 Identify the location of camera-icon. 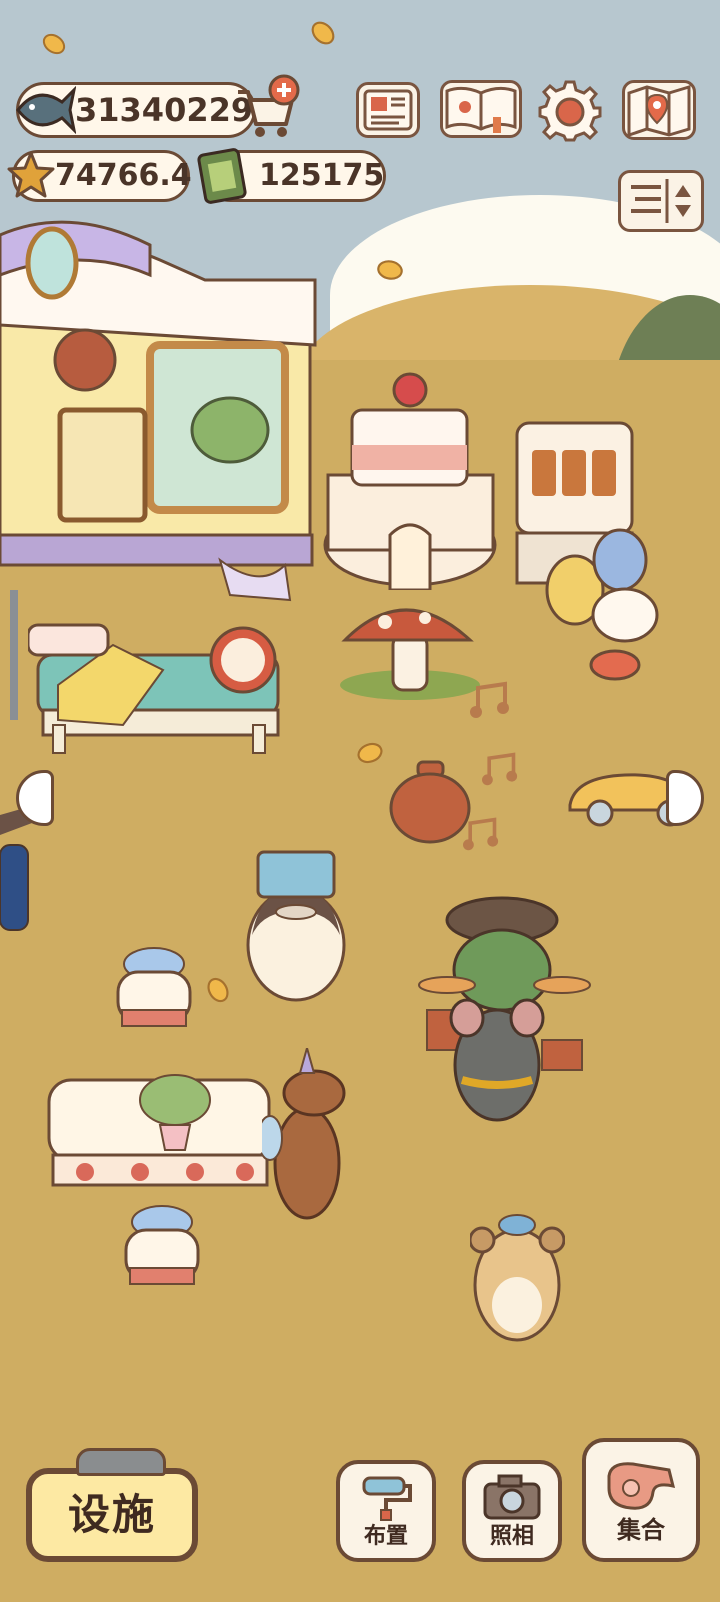
(512, 1497).